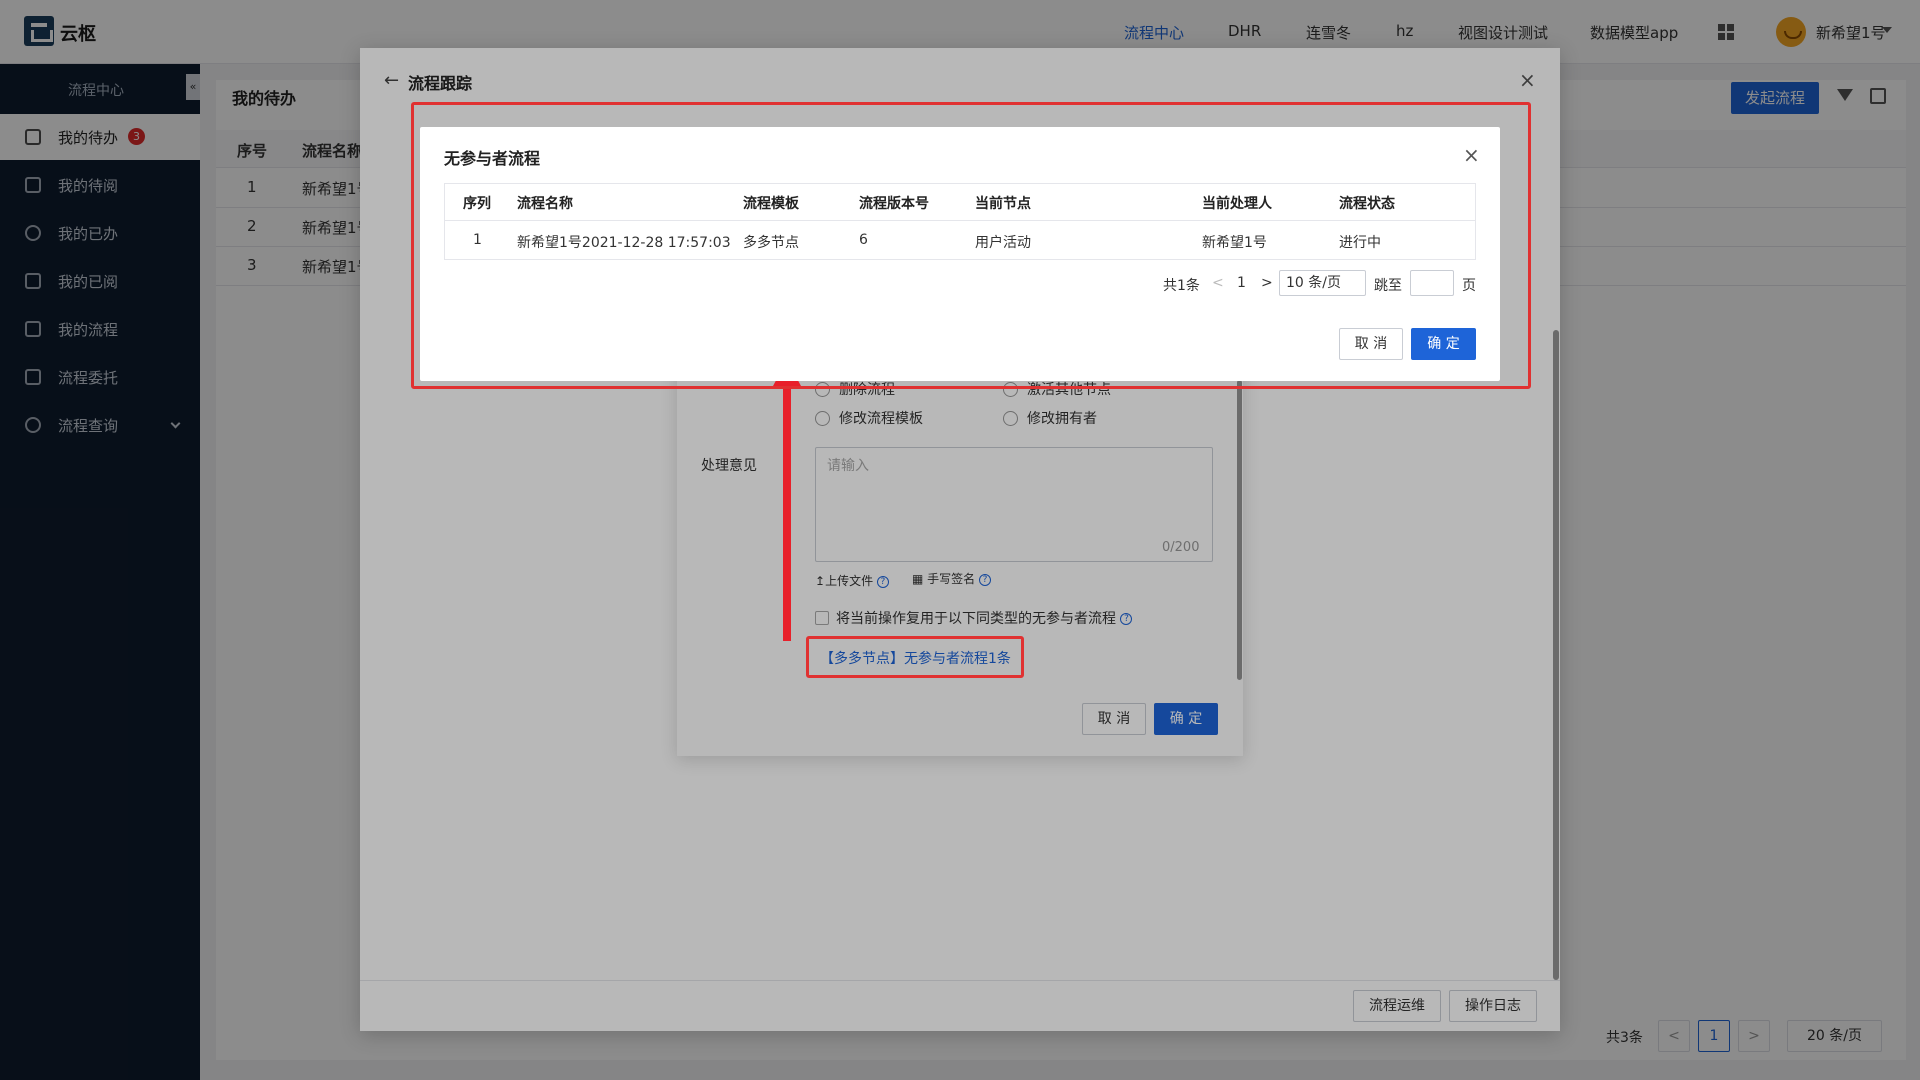  Describe the element at coordinates (960, 558) in the screenshot. I see `process-dialog-mask` at that location.